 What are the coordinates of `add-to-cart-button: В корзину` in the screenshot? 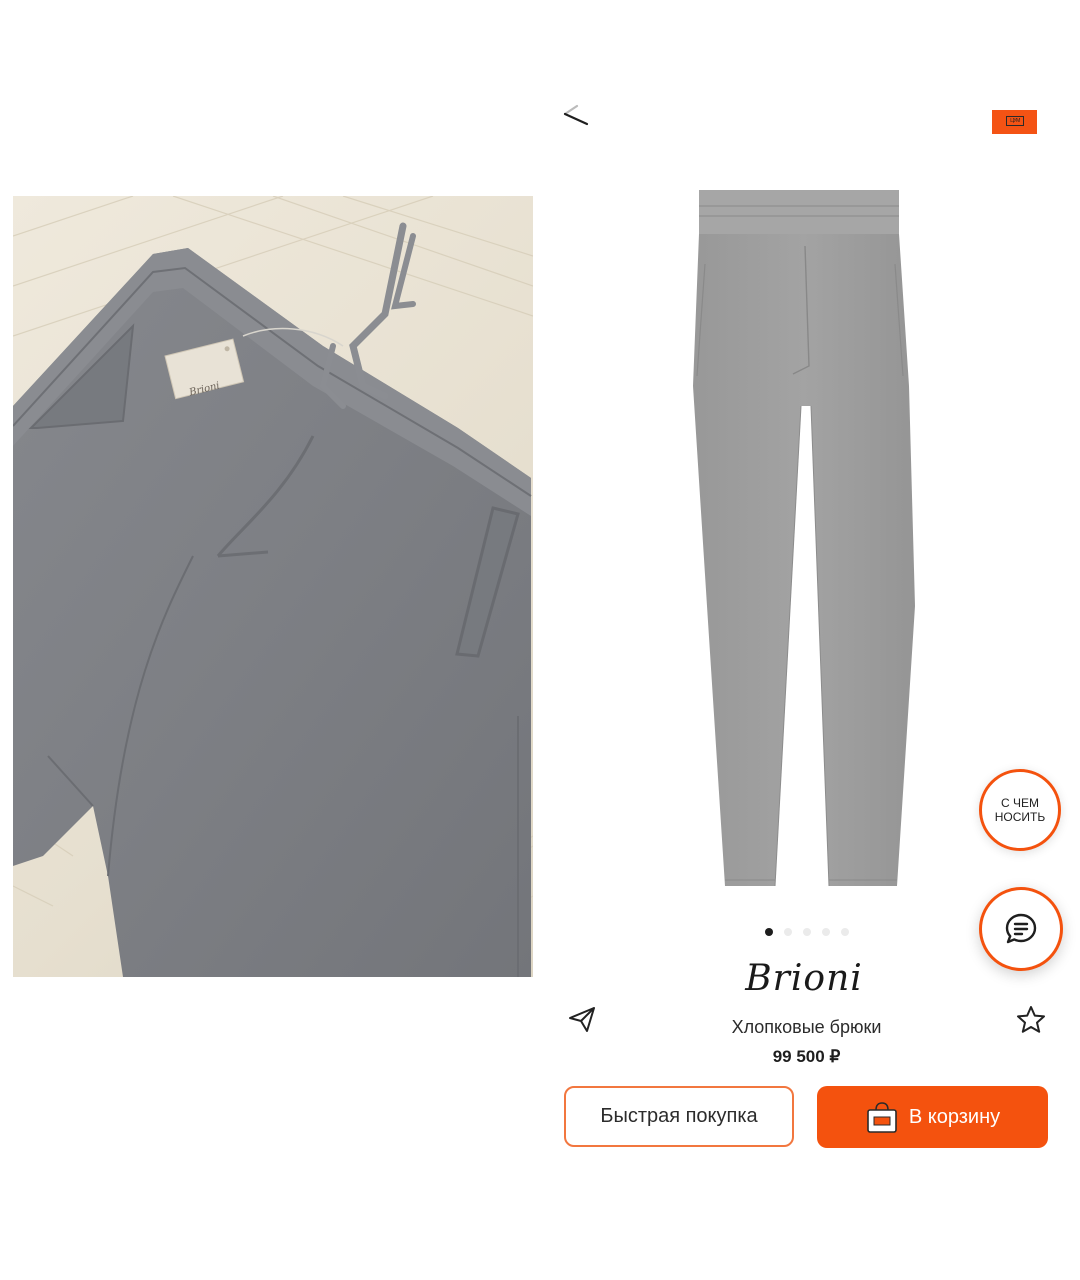 It's located at (932, 1117).